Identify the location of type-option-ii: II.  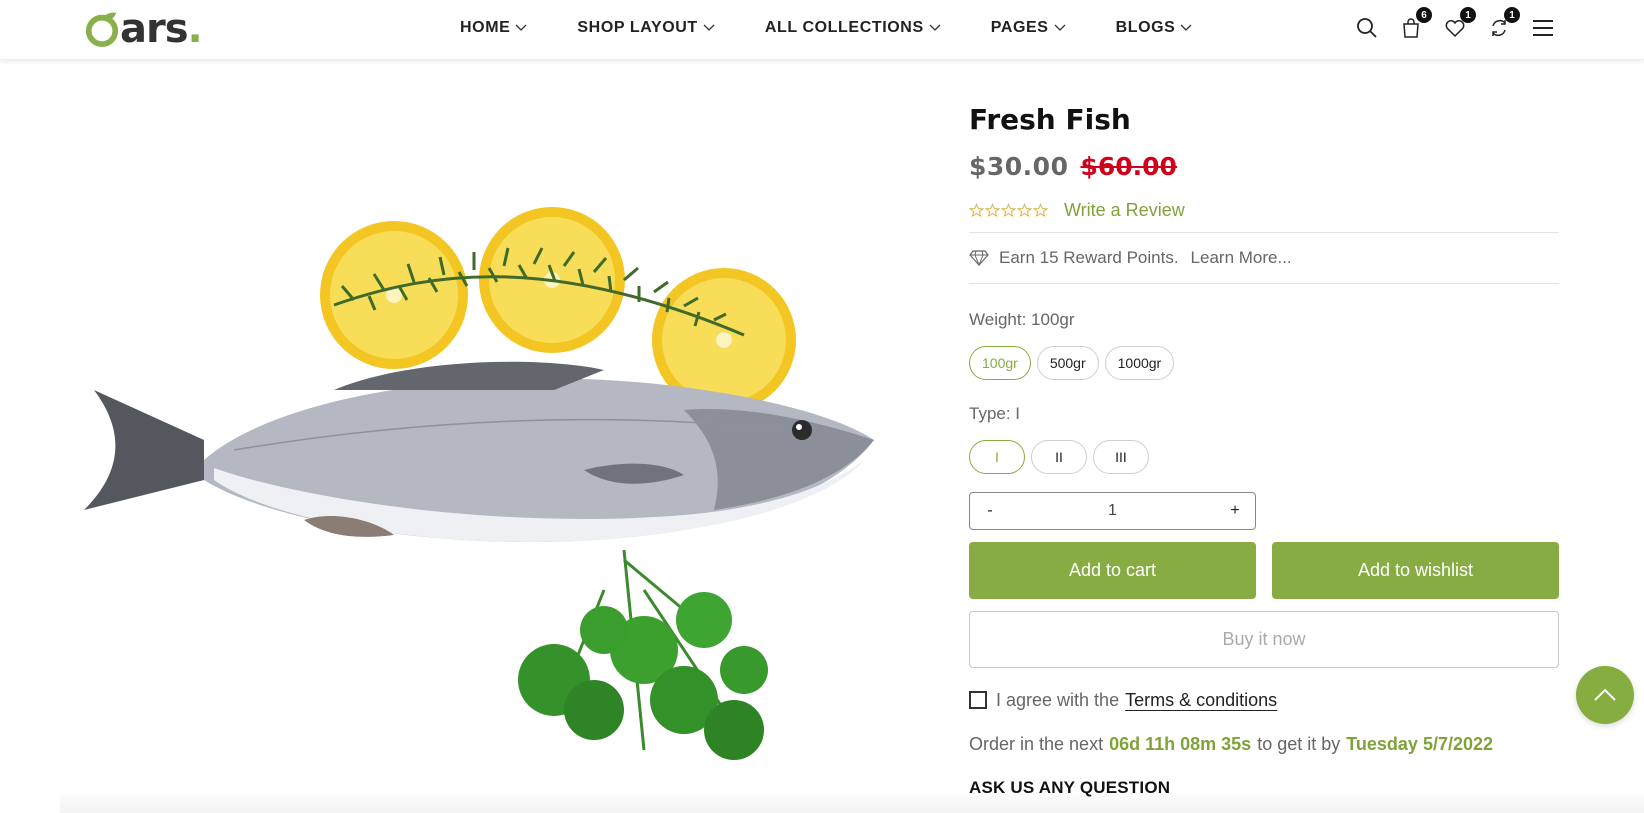
(1059, 457).